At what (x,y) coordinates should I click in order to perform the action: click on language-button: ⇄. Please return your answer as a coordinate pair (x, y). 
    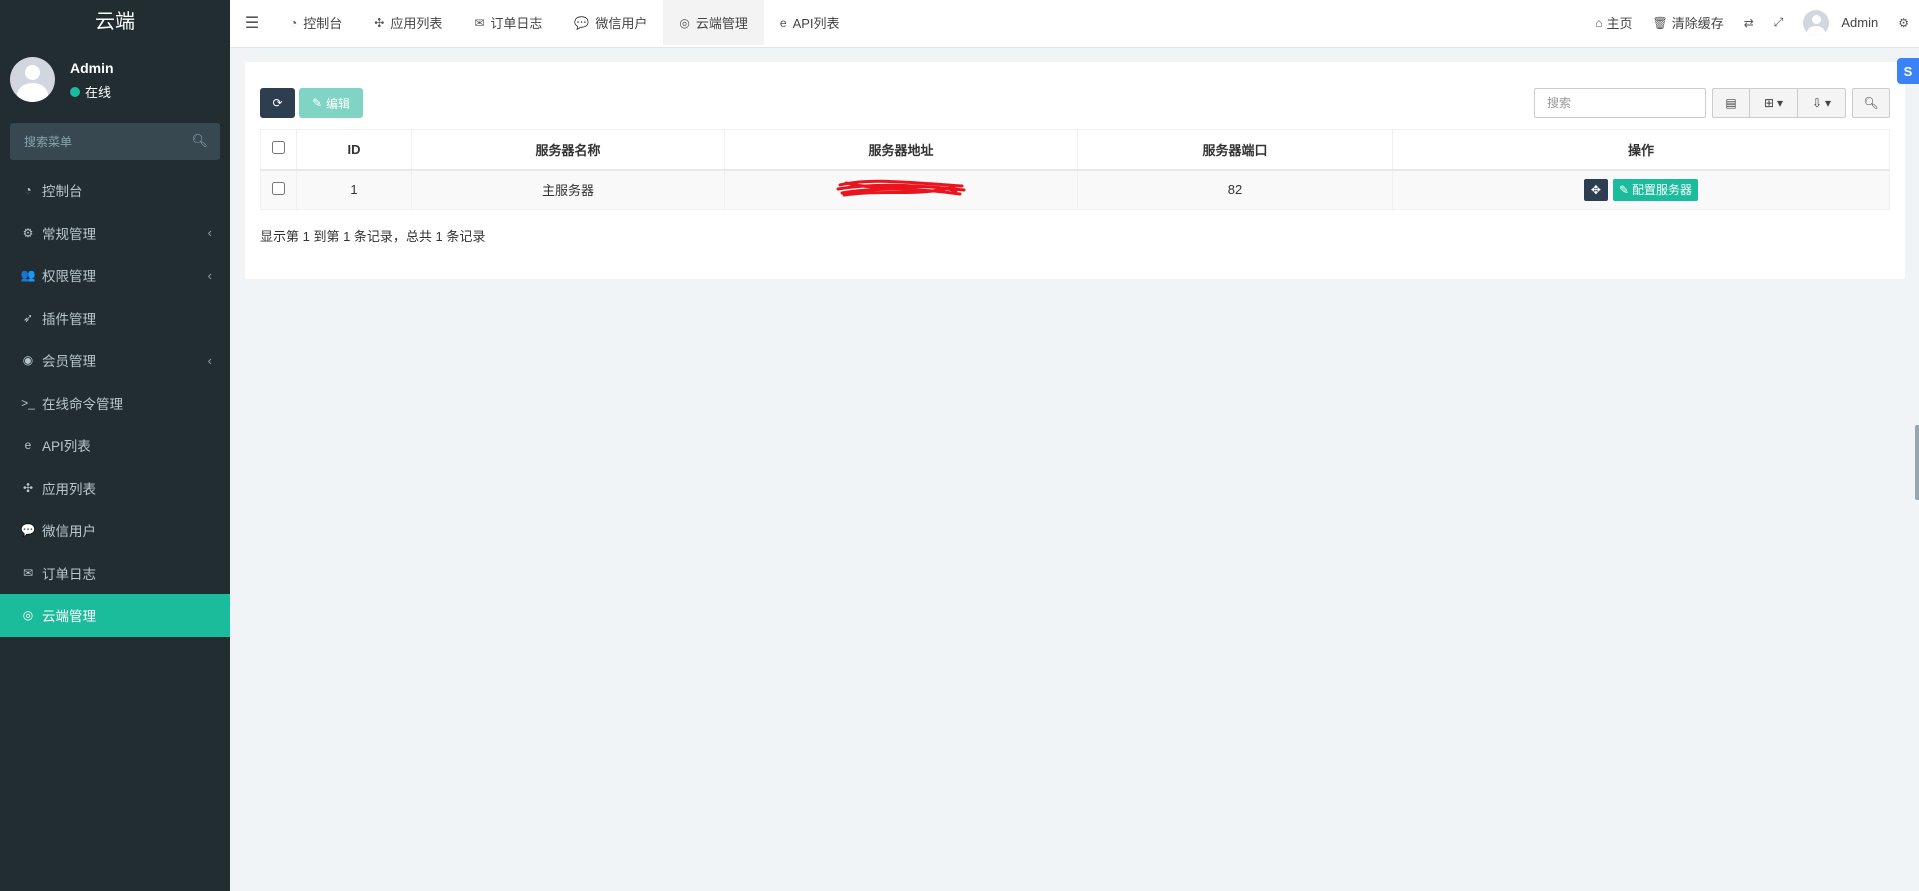
    Looking at the image, I should click on (1749, 22).